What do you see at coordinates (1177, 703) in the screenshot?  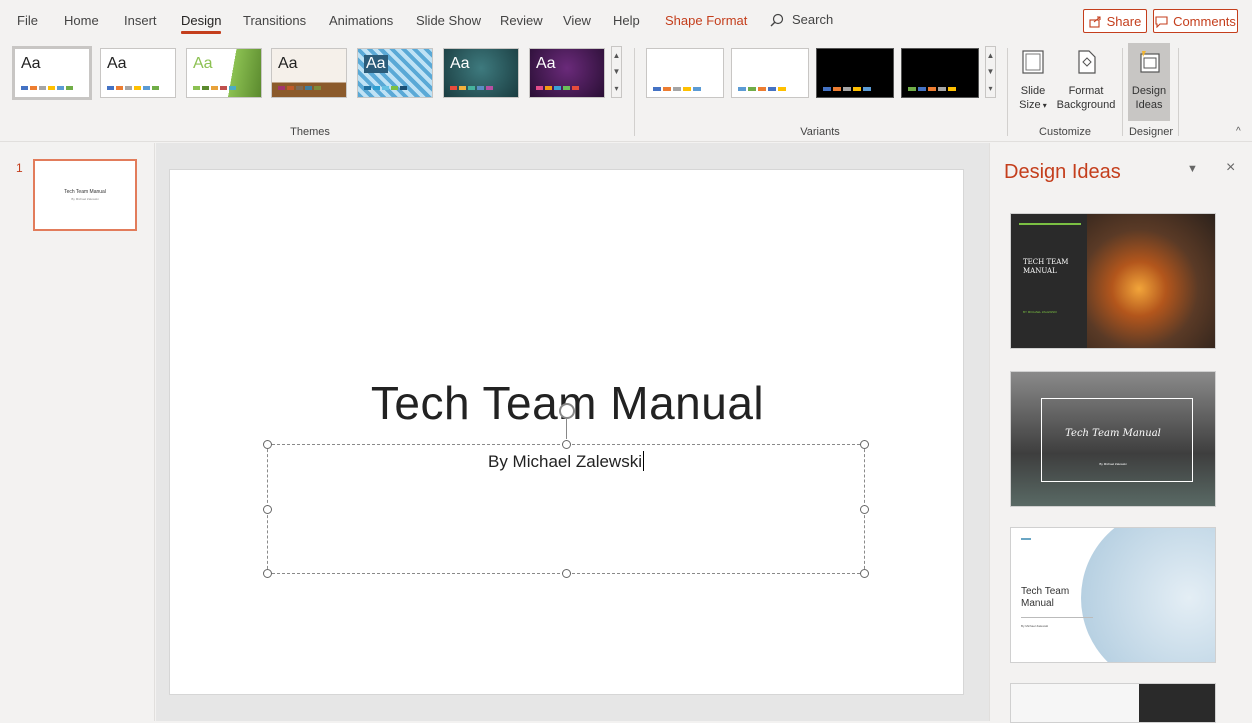 I see `idea4-dark-panel` at bounding box center [1177, 703].